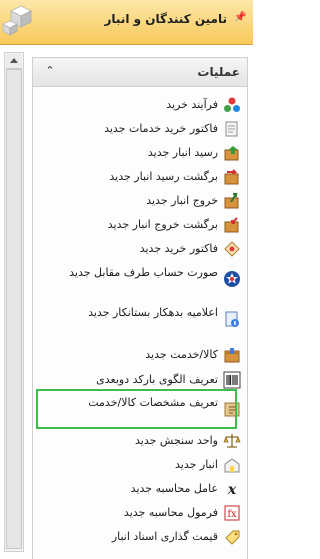 The image size is (320, 559). What do you see at coordinates (240, 18) in the screenshot?
I see `pin-icon: 📌` at bounding box center [240, 18].